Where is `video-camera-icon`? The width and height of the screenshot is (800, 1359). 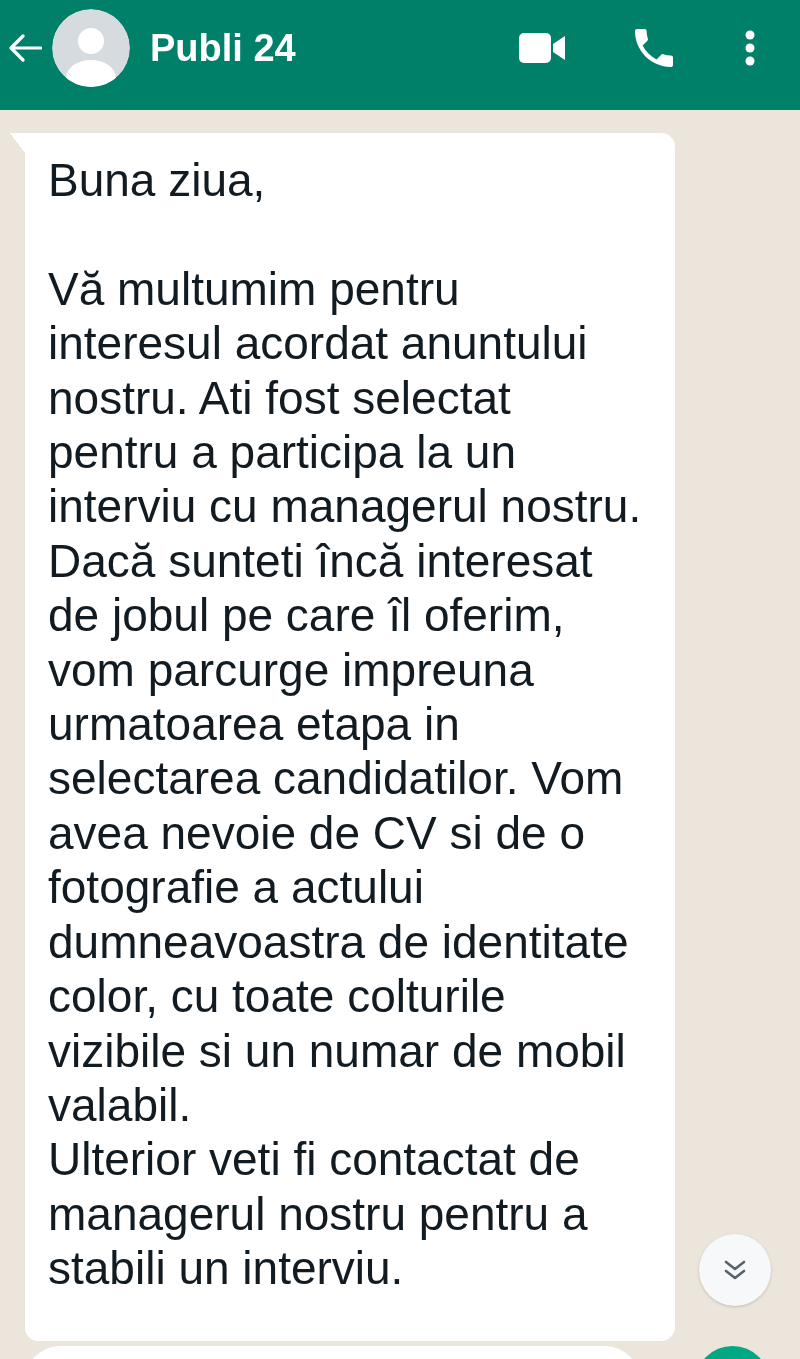
video-camera-icon is located at coordinates (542, 48).